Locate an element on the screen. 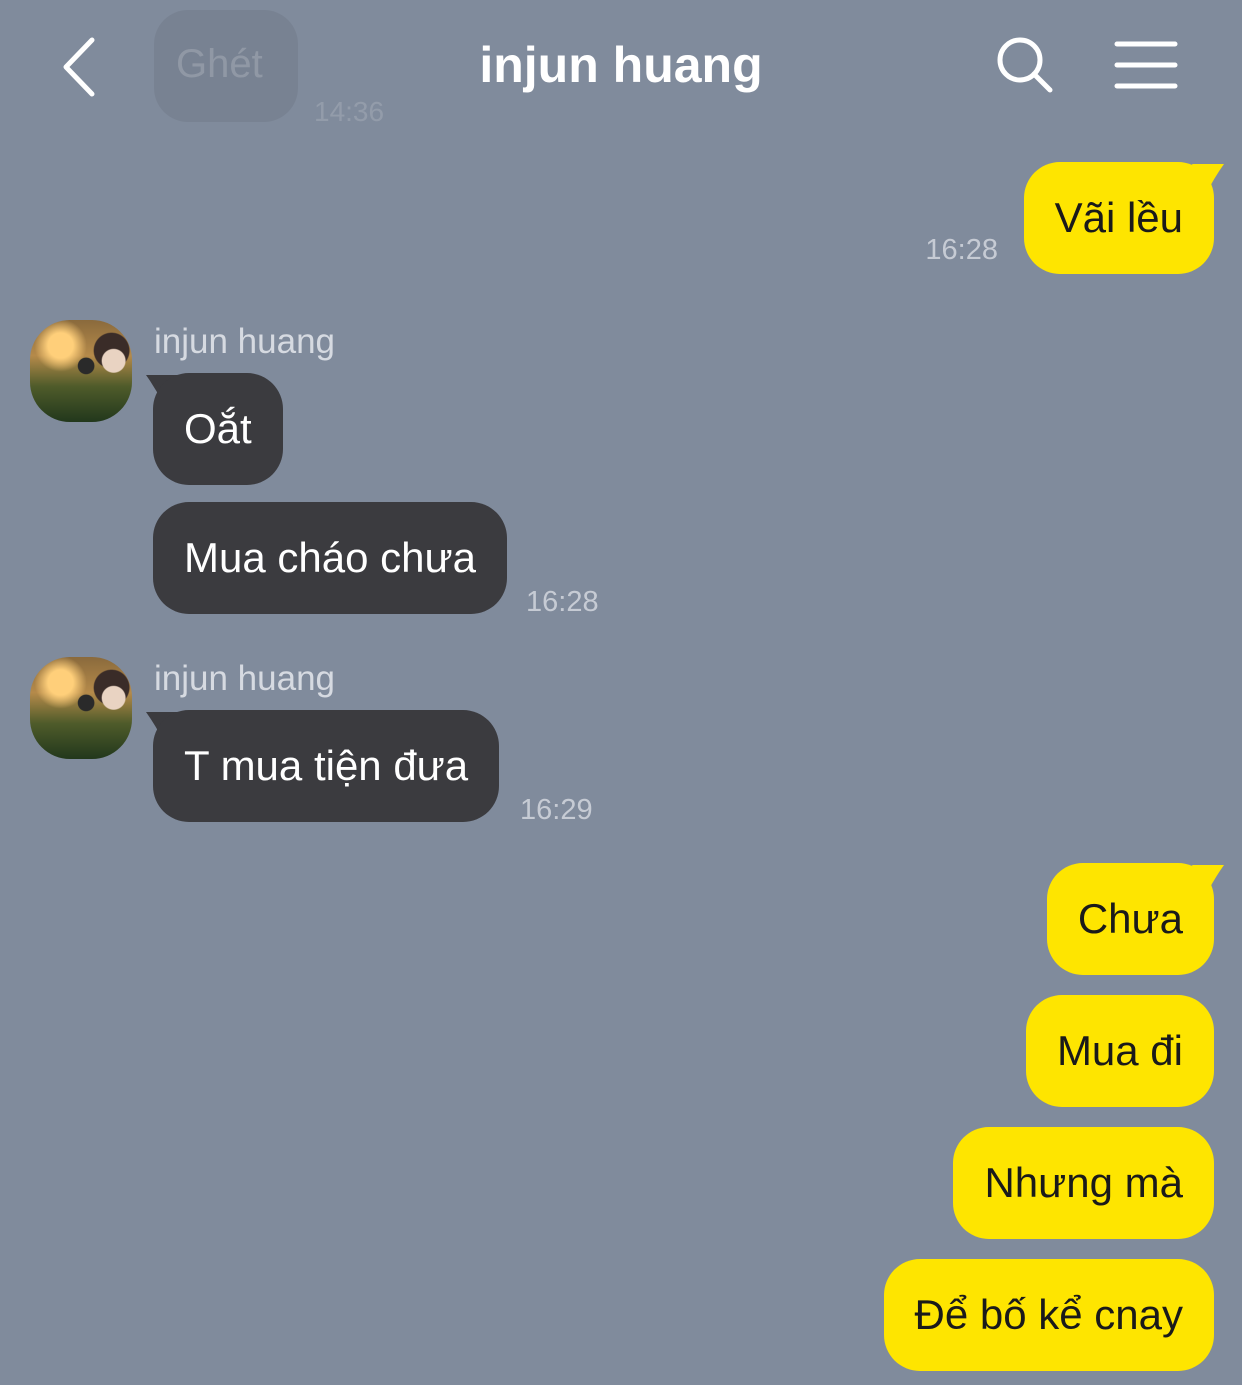 This screenshot has height=1385, width=1242. their-message-bubble: Oắt is located at coordinates (218, 429).